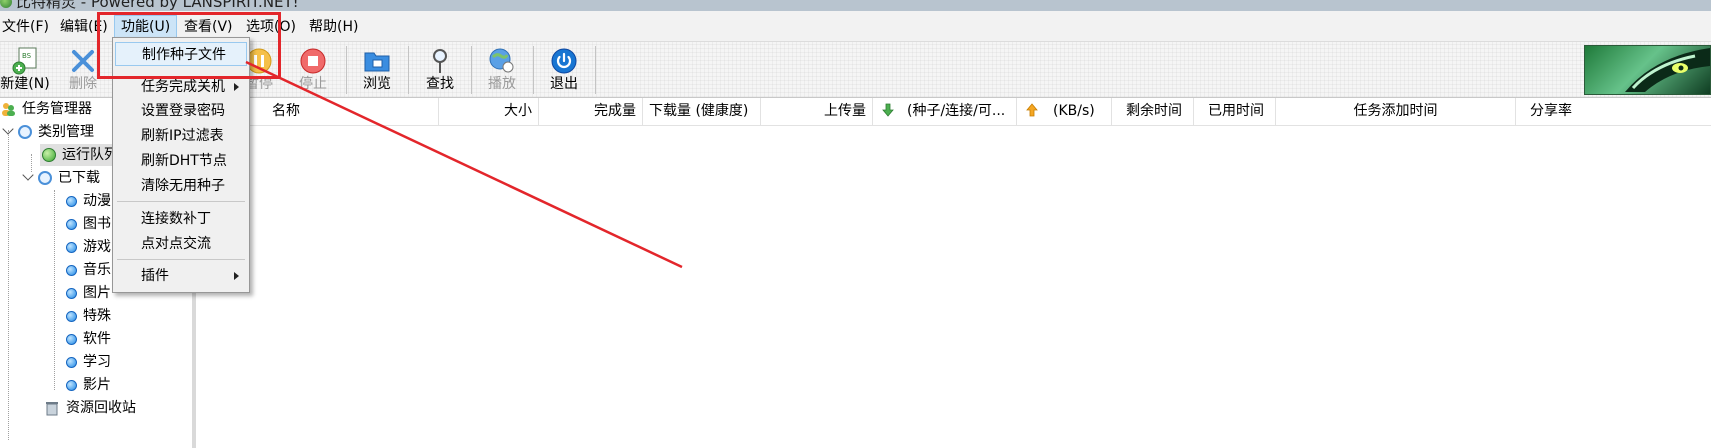  What do you see at coordinates (591, 111) in the screenshot?
I see `column-completed: 完成量` at bounding box center [591, 111].